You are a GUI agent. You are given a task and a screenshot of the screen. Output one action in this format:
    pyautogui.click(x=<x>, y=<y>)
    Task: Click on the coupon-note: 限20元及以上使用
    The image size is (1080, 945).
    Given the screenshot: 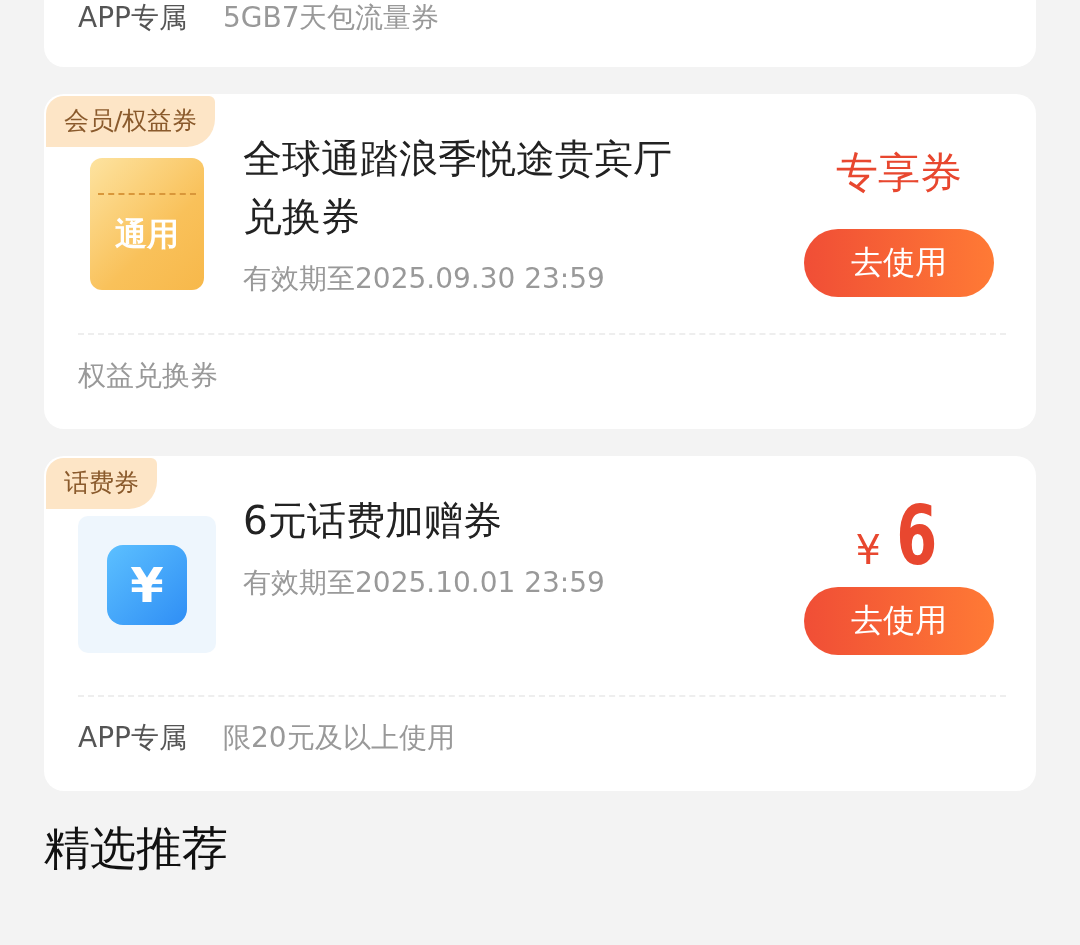 What is the action you would take?
    pyautogui.click(x=338, y=738)
    